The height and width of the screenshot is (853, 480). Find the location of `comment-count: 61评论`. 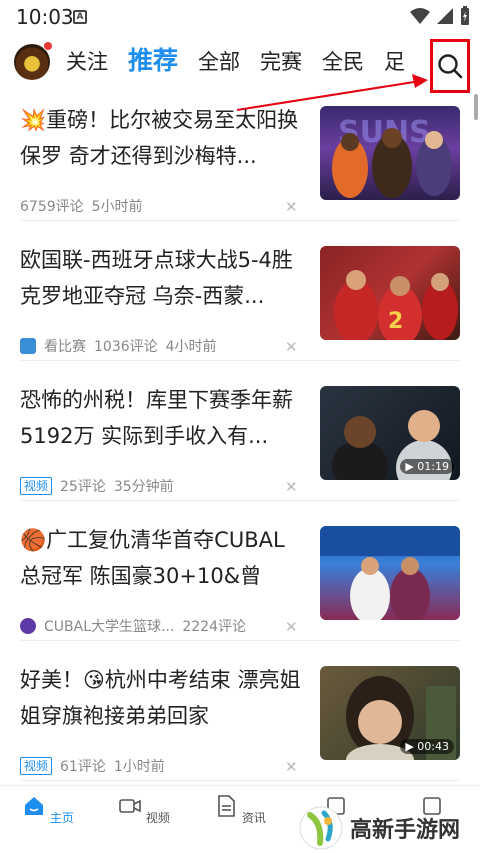

comment-count: 61评论 is located at coordinates (83, 767).